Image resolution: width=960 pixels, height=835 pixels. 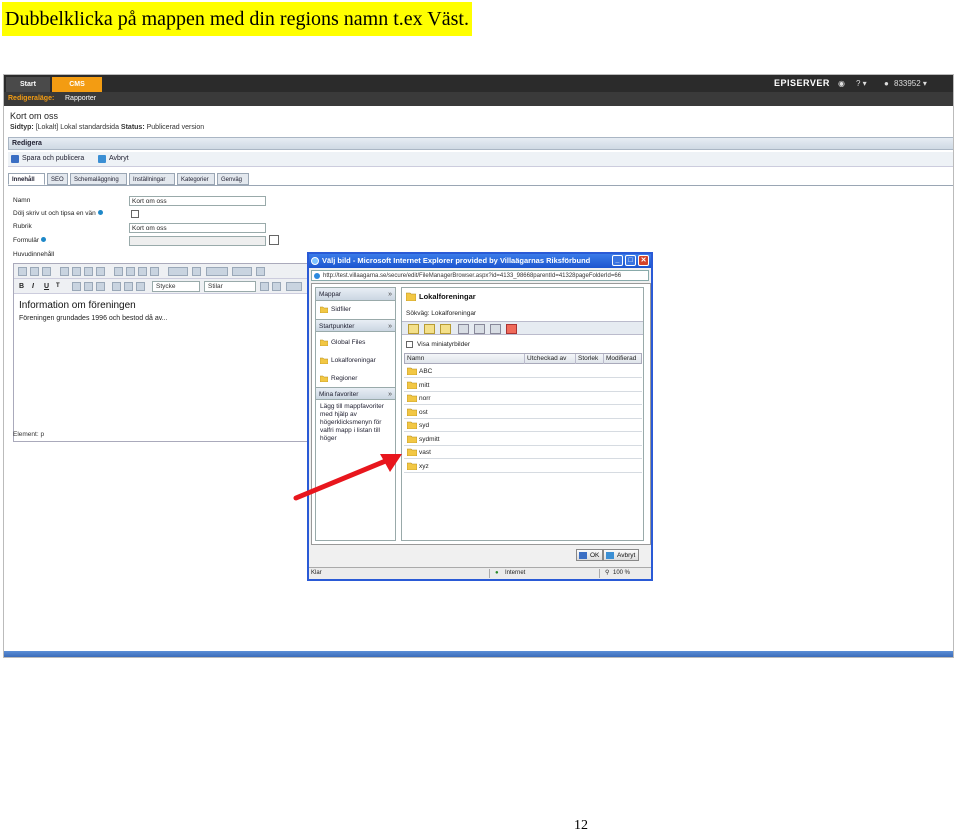 What do you see at coordinates (88, 271) in the screenshot?
I see `document-icon` at bounding box center [88, 271].